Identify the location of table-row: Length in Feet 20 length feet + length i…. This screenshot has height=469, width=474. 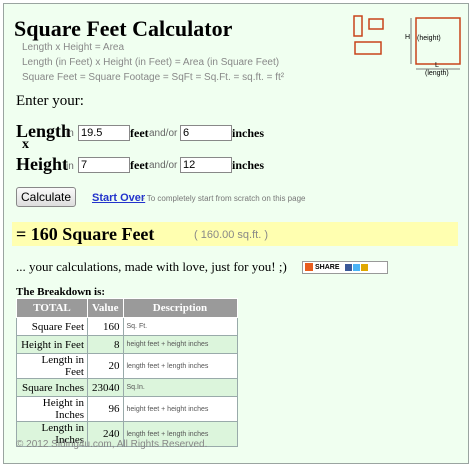
(127, 366).